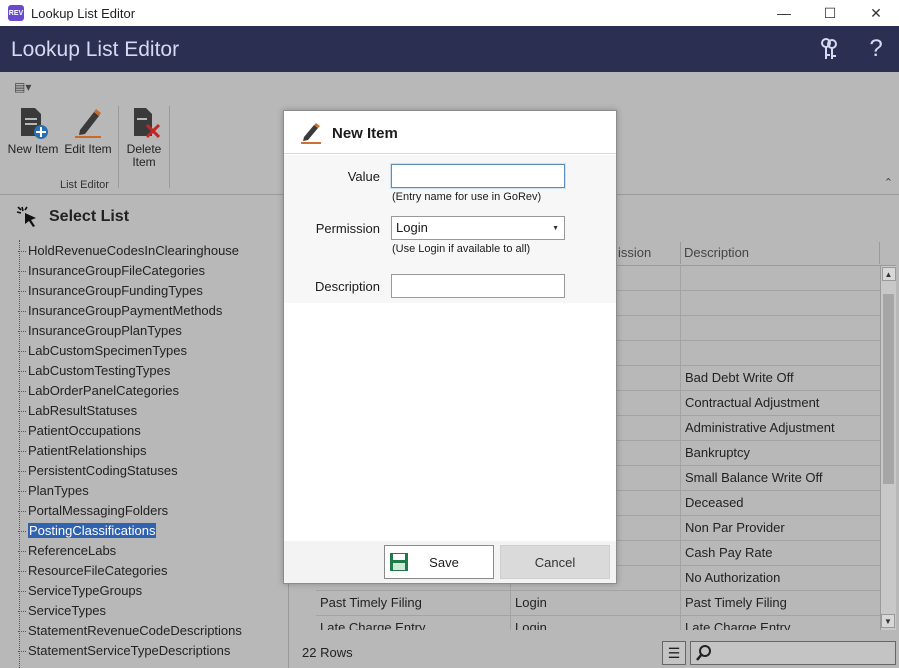 Image resolution: width=899 pixels, height=668 pixels. Describe the element at coordinates (84, 185) in the screenshot. I see `ribbon-group-label: List Editor` at that location.